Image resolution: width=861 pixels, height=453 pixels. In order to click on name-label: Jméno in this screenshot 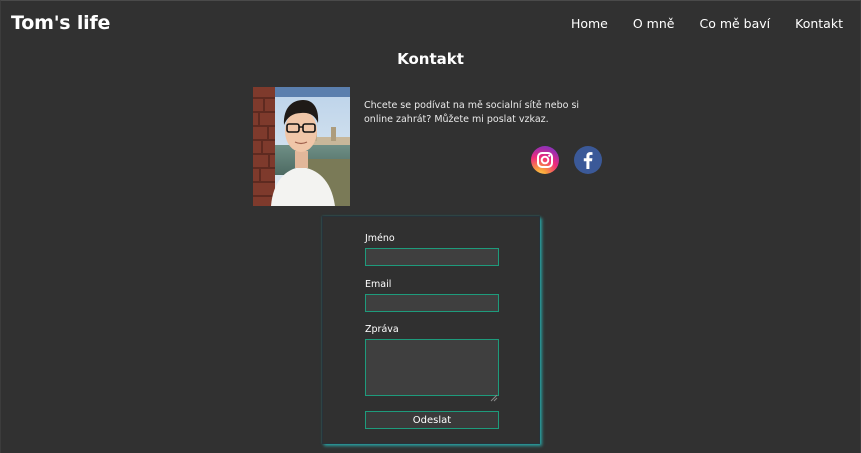, I will do `click(380, 238)`.